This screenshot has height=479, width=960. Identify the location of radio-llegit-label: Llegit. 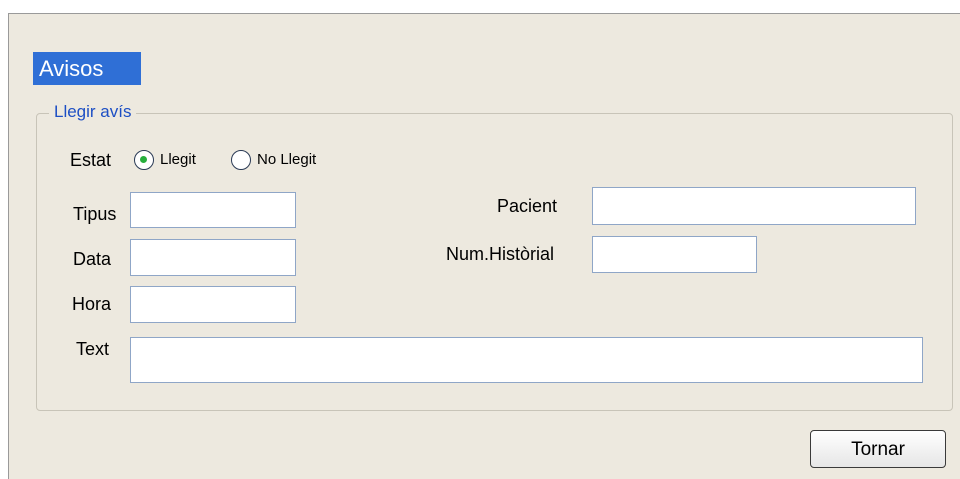
(178, 160).